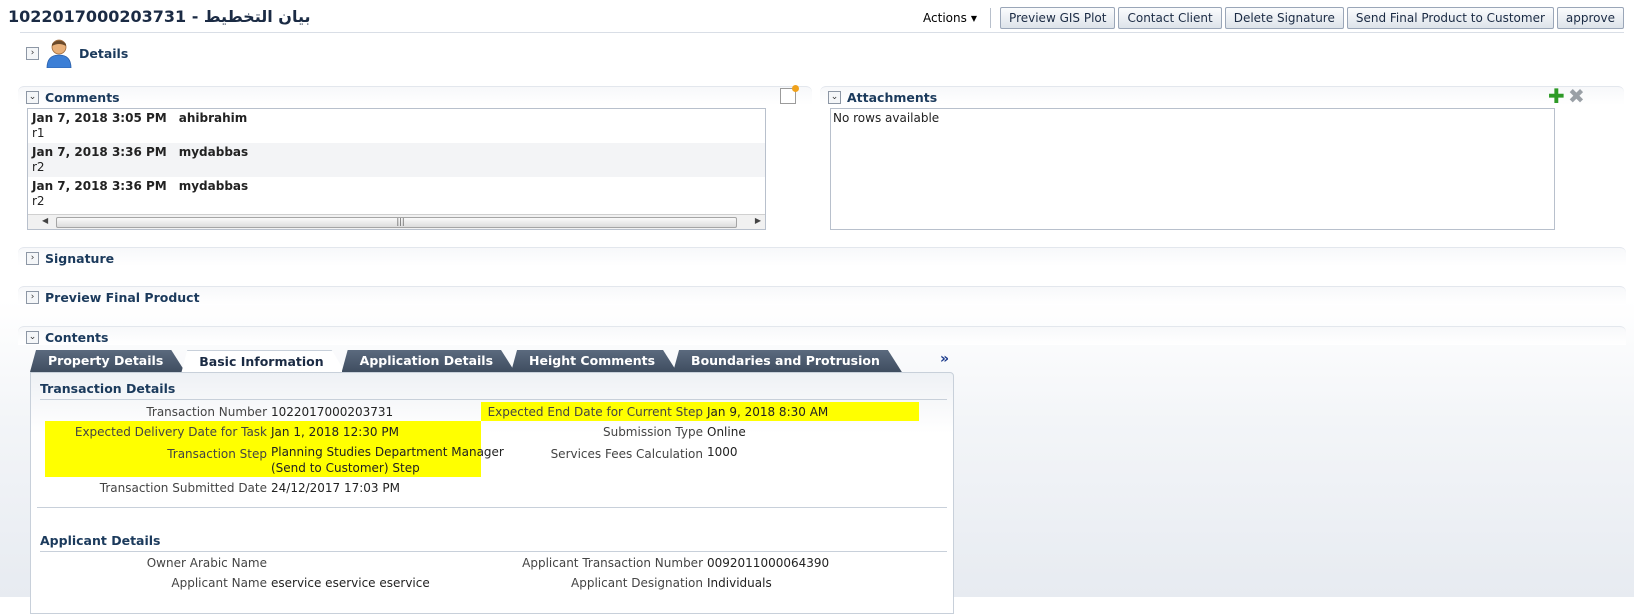 This screenshot has width=1634, height=614. What do you see at coordinates (217, 454) in the screenshot?
I see `transaction-step-label: Transaction Step` at bounding box center [217, 454].